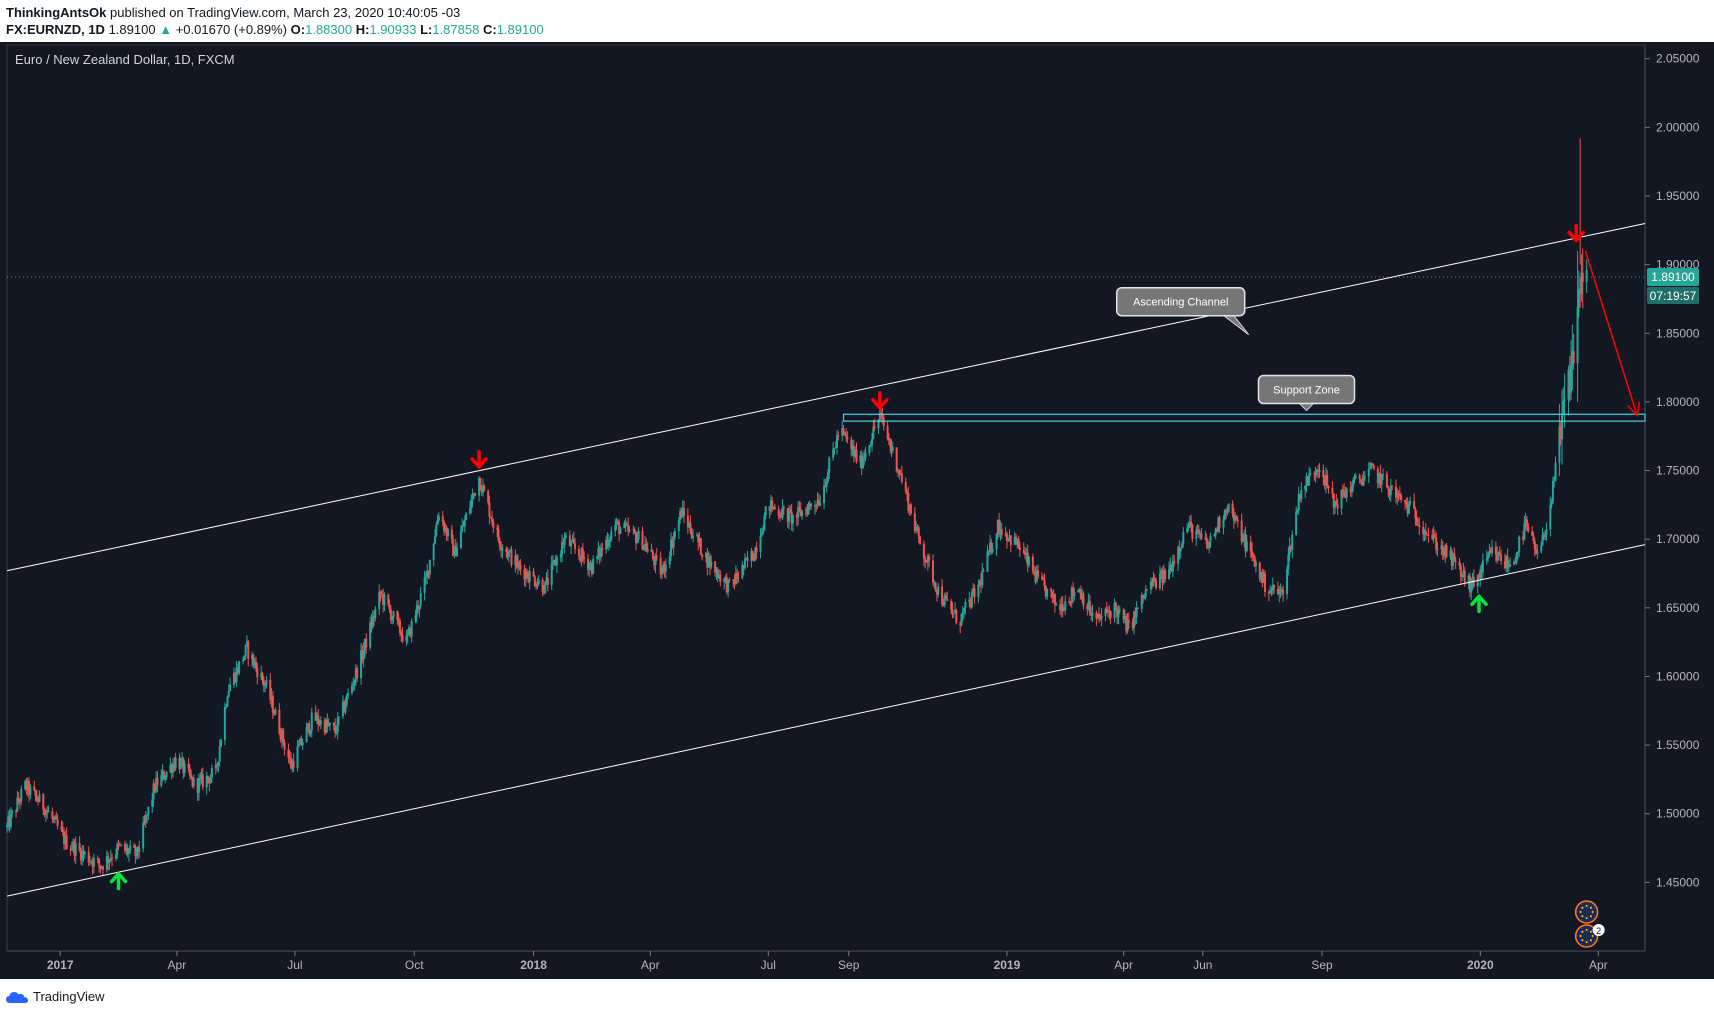 This screenshot has width=1714, height=1015. I want to click on high-label: H:, so click(362, 29).